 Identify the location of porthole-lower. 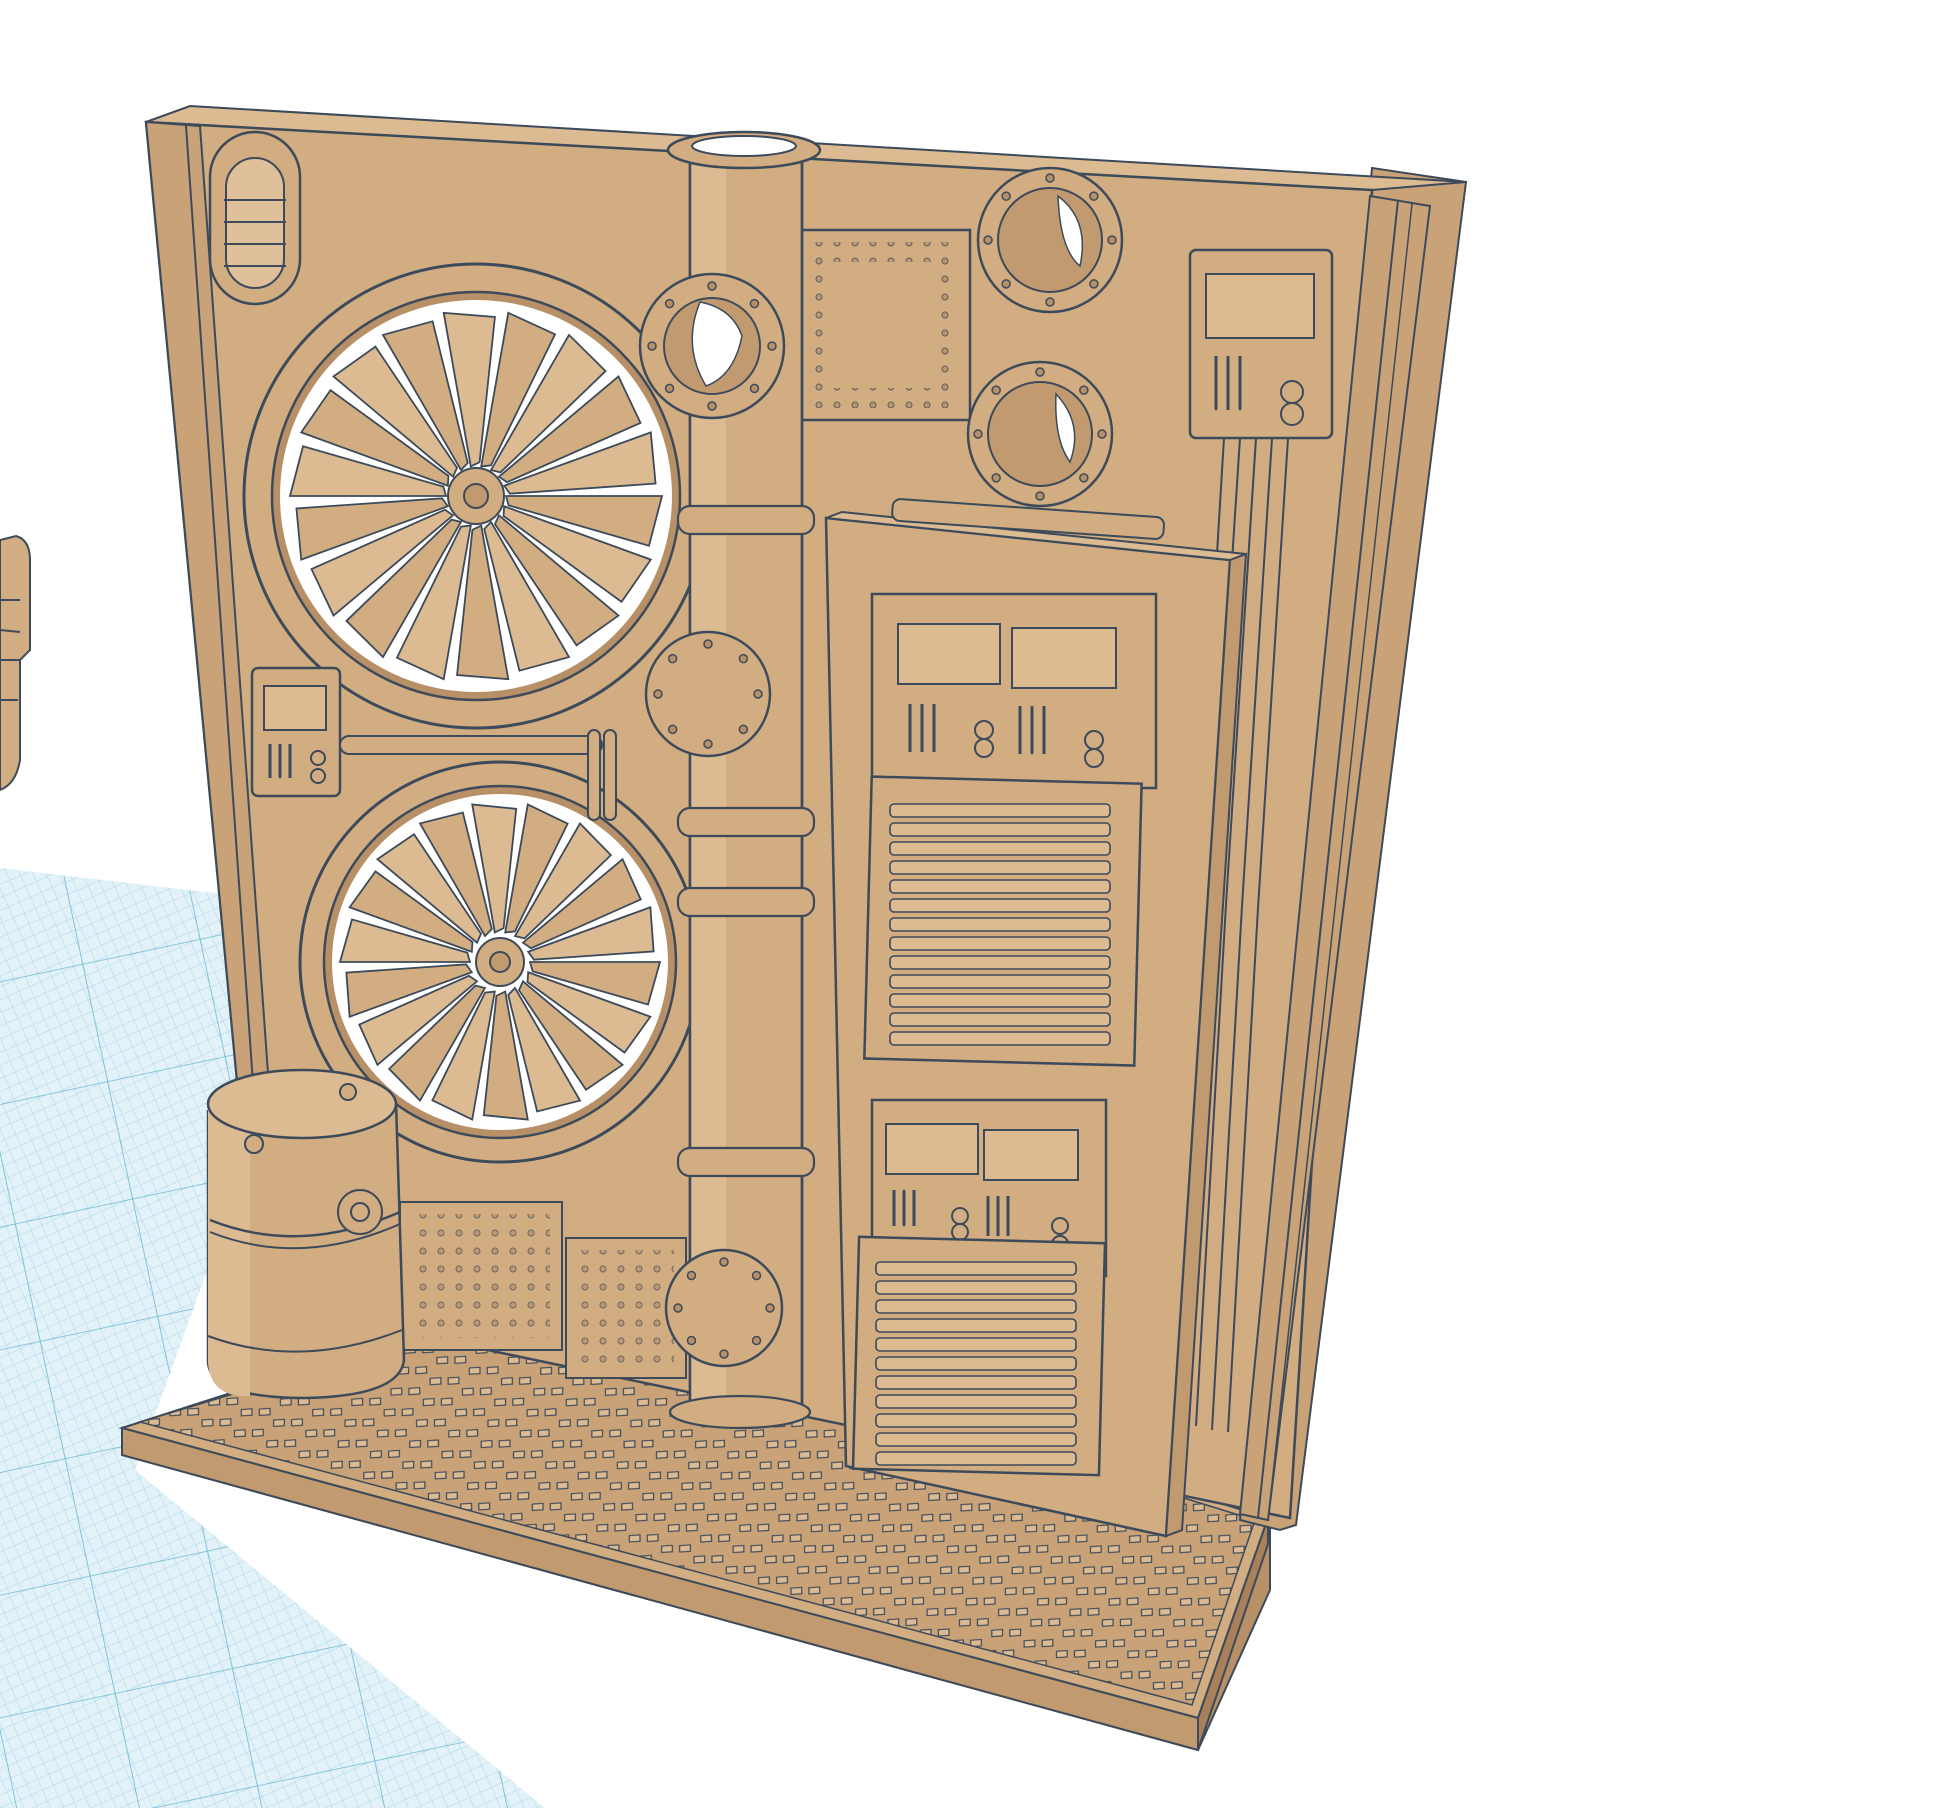
(1040, 434).